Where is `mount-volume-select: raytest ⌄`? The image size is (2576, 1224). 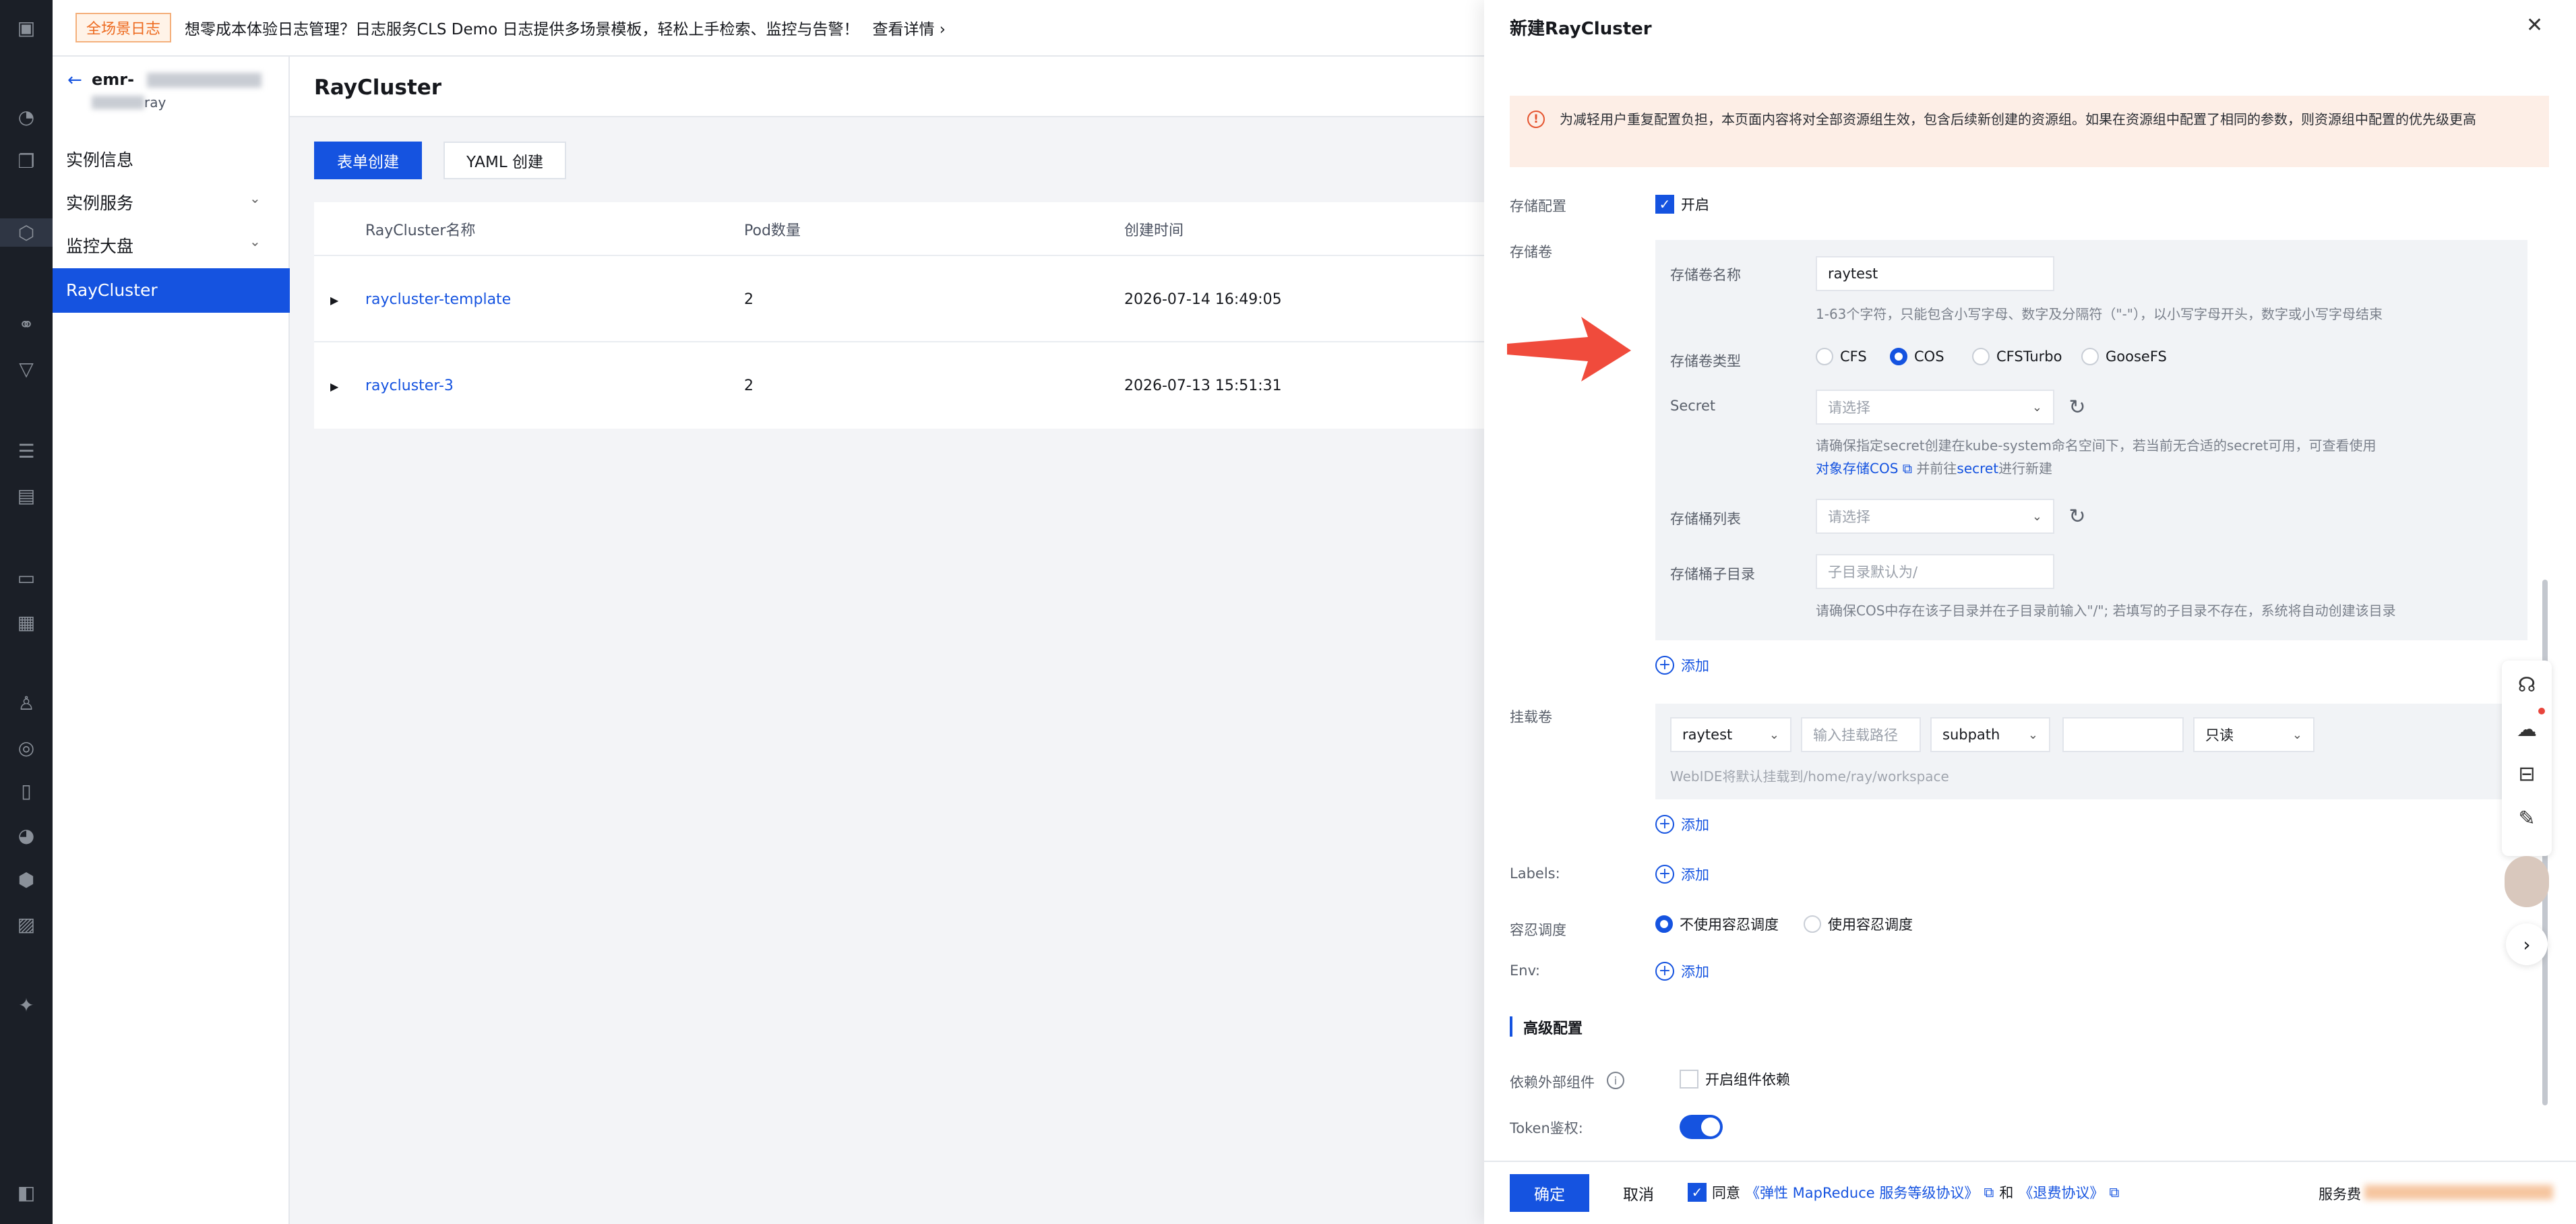
mount-volume-select: raytest ⌄ is located at coordinates (1730, 735).